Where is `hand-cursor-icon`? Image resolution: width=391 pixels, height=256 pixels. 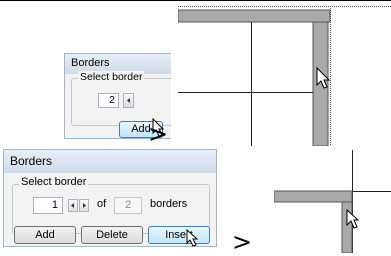 hand-cursor-icon is located at coordinates (192, 238).